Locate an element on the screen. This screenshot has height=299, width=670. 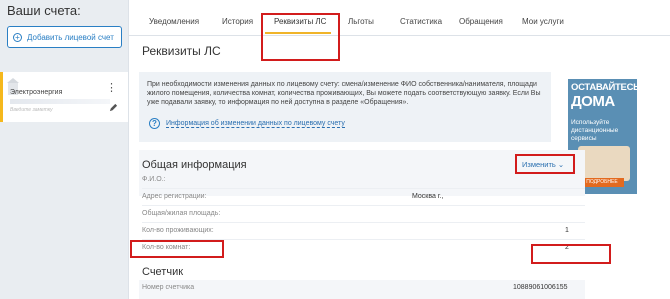
row-label-fio: Ф.И.О.: is located at coordinates (154, 179).